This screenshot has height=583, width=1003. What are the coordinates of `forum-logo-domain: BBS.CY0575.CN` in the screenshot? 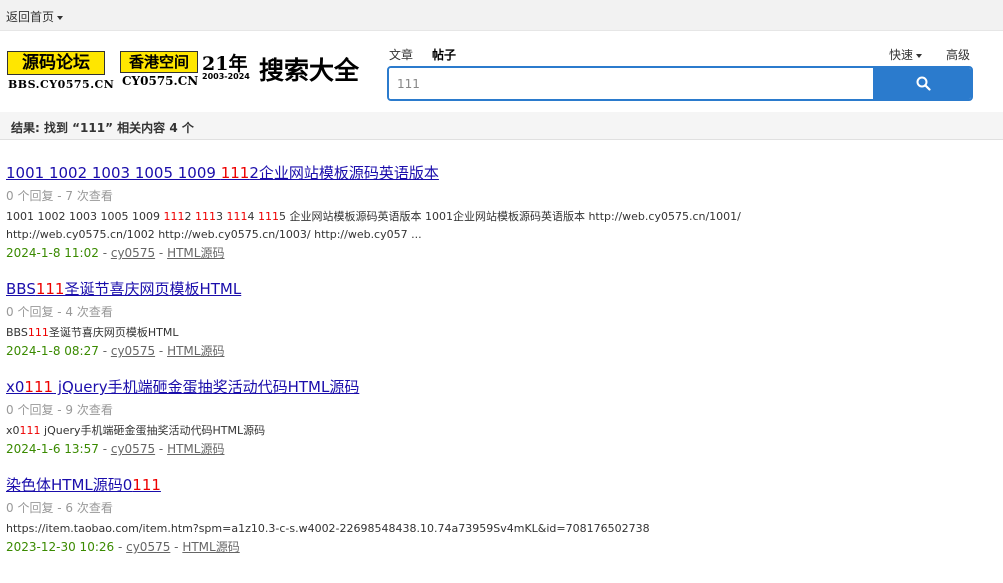 It's located at (61, 84).